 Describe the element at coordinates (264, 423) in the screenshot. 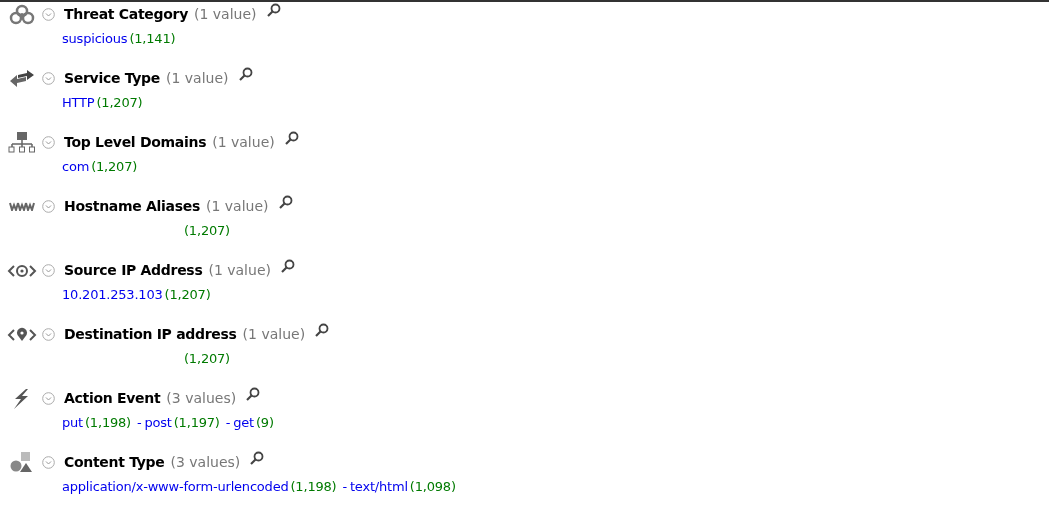

I see `hit-count: (9)` at that location.